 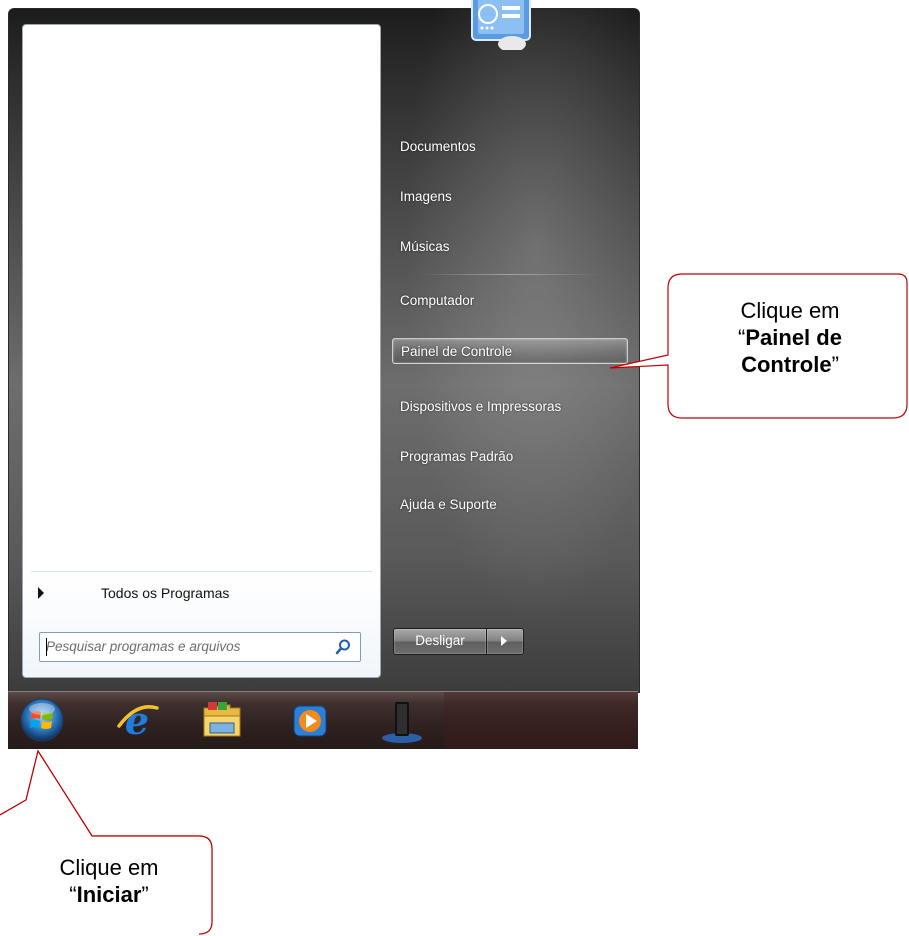 I want to click on right-column-separator, so click(x=510, y=274).